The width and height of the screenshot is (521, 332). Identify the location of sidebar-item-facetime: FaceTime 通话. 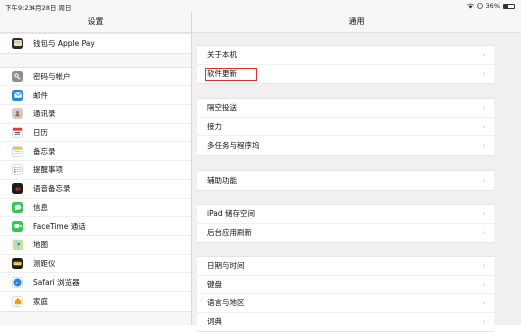
(95, 226).